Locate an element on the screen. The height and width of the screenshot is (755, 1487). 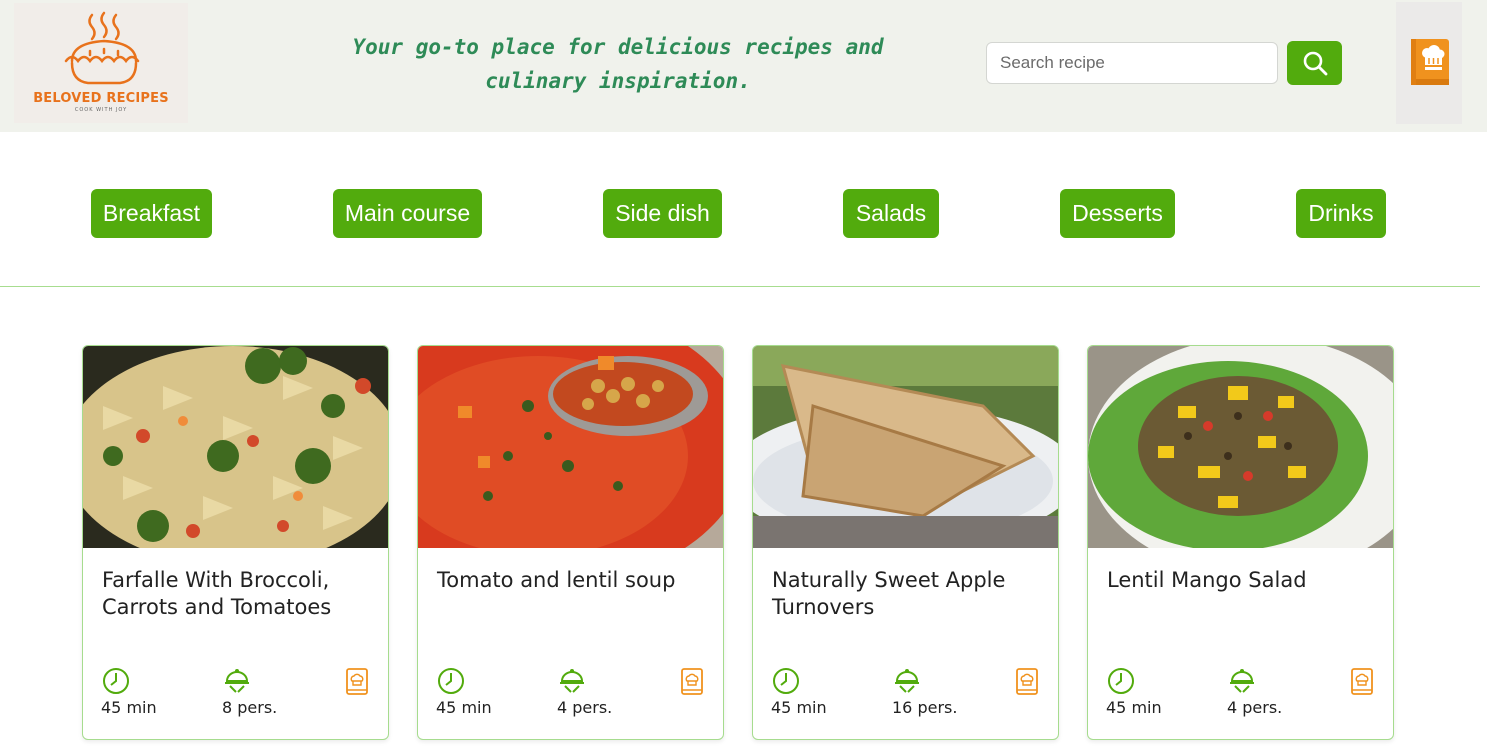
pie-icon is located at coordinates (102, 48).